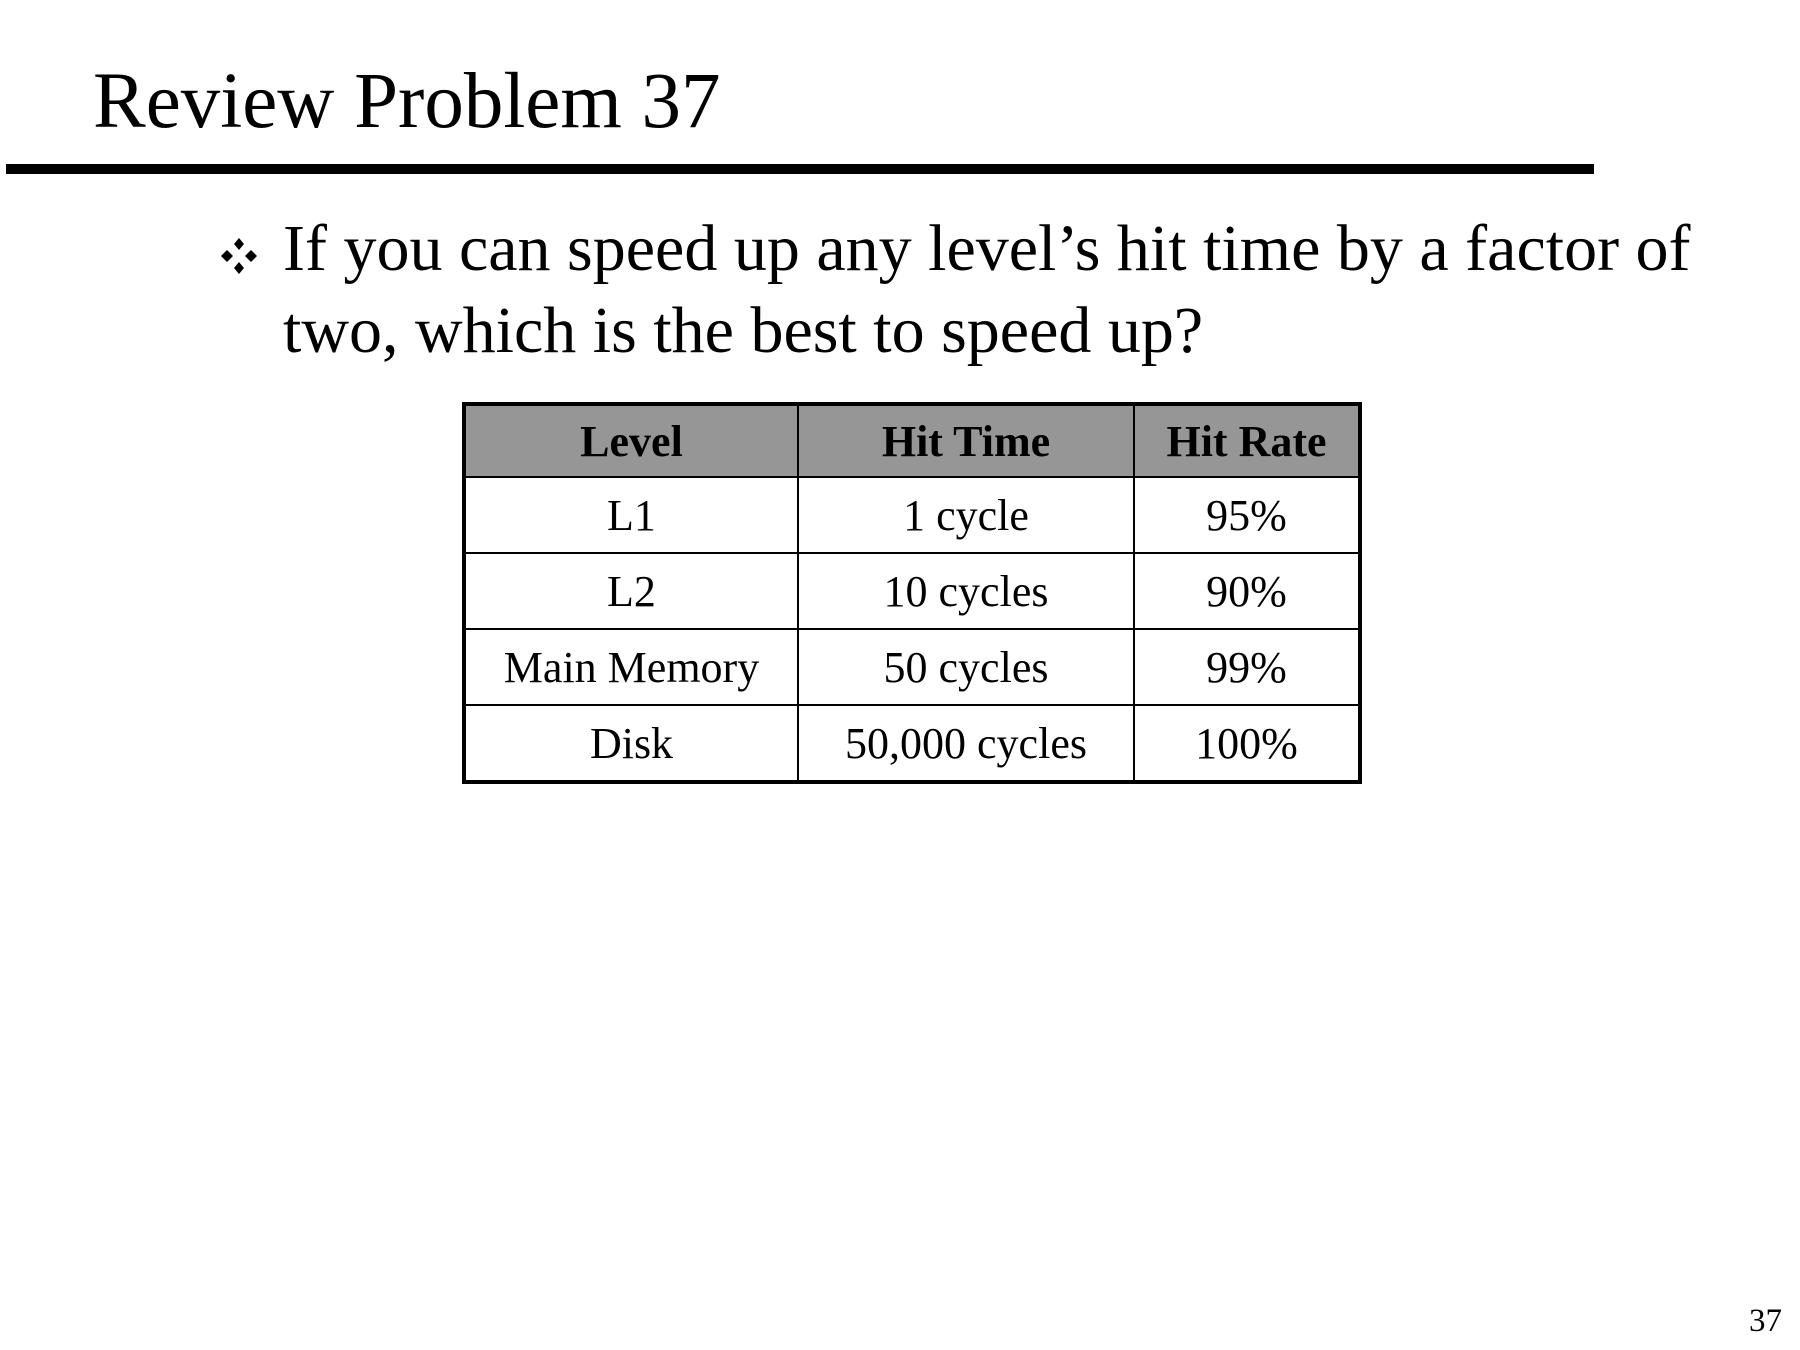 Image resolution: width=1800 pixels, height=1350 pixels. I want to click on hit-time-cell: 50,000 cycles, so click(966, 743).